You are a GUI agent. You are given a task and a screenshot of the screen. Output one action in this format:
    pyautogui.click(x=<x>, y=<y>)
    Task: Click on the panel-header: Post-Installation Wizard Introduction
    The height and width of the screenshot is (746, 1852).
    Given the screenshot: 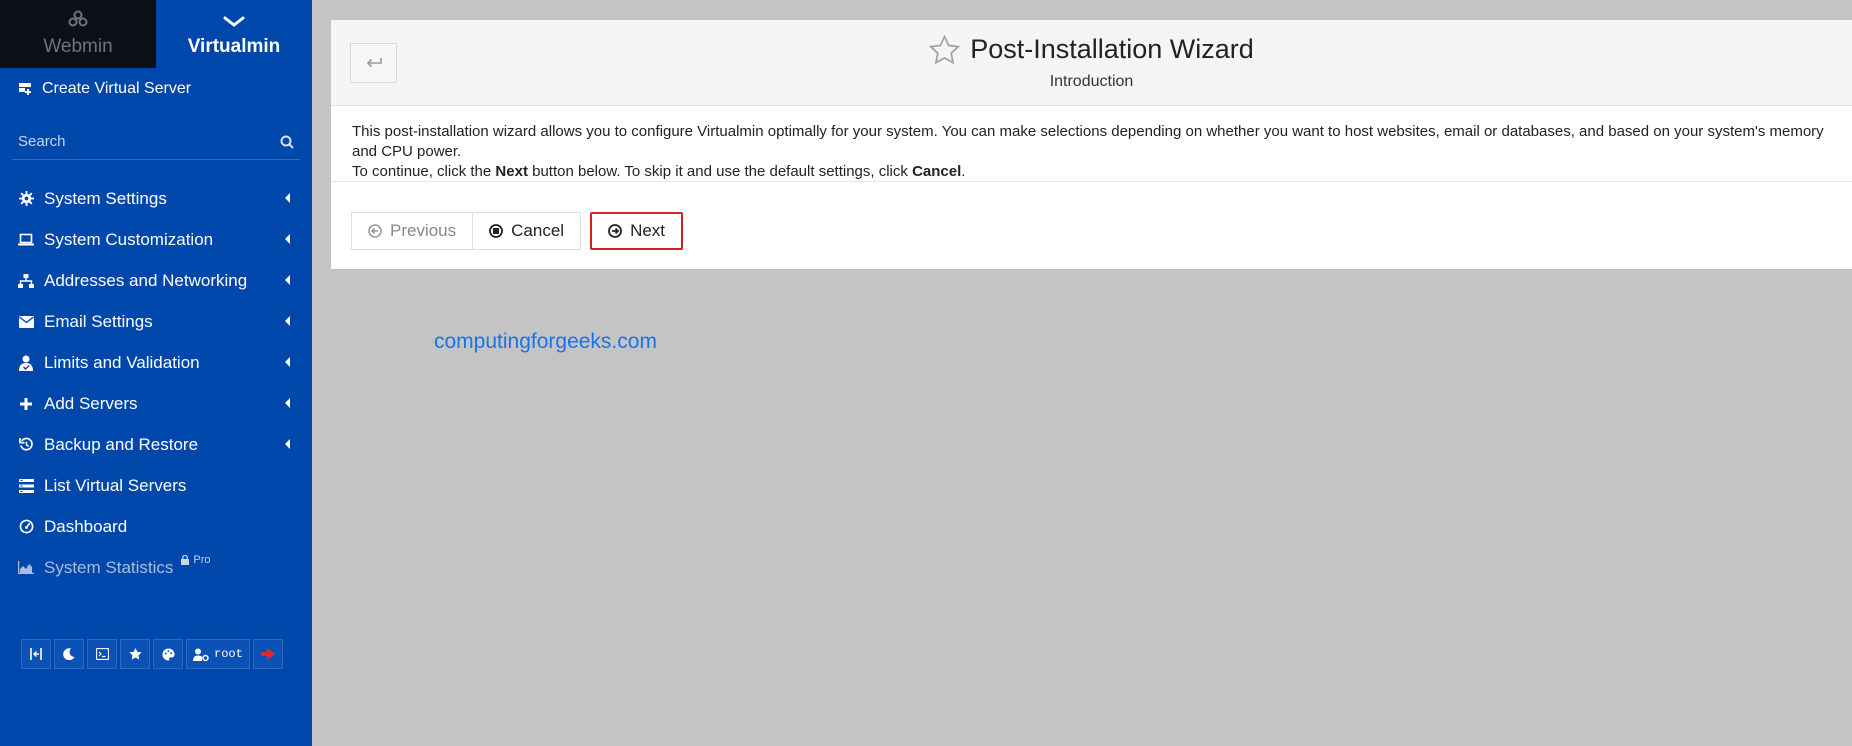 What is the action you would take?
    pyautogui.click(x=1091, y=63)
    